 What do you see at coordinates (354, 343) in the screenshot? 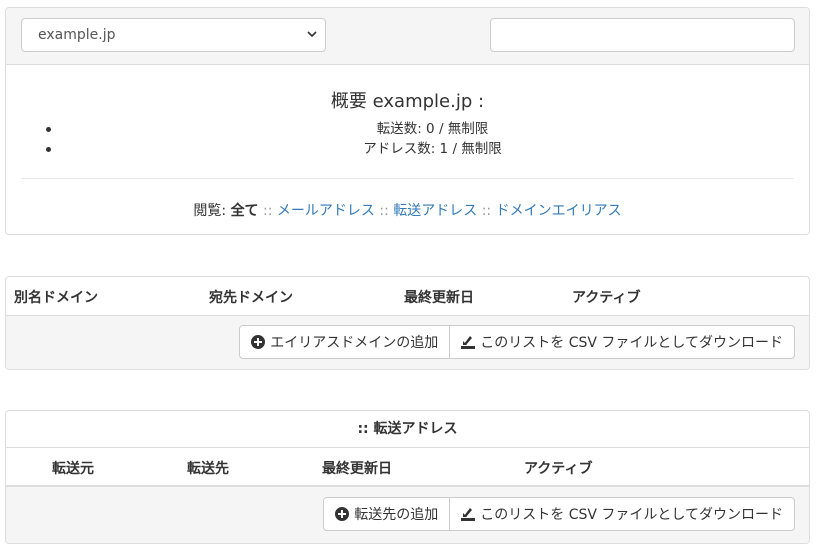
I see `add-alias-domain-label: エイリアスドメインの追加` at bounding box center [354, 343].